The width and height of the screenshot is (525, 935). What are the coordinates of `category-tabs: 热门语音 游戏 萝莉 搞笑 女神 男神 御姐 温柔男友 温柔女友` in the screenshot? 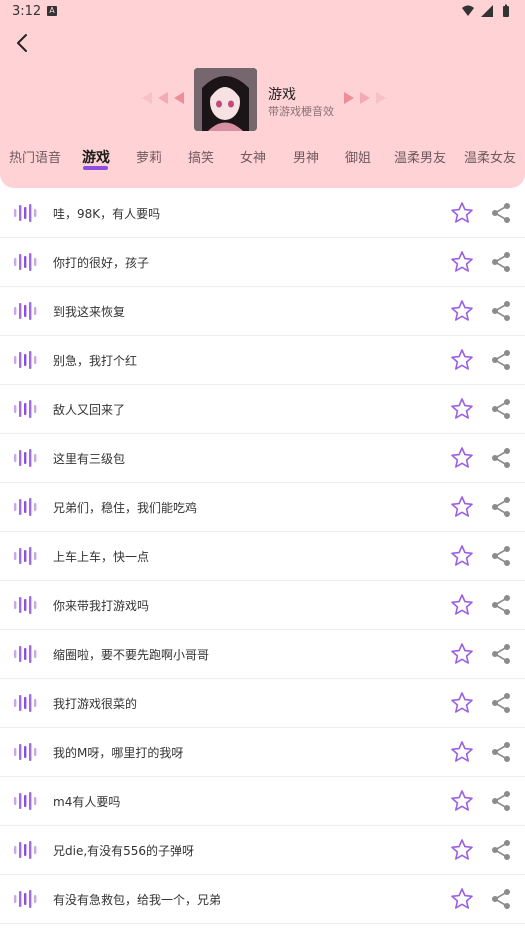 It's located at (262, 162).